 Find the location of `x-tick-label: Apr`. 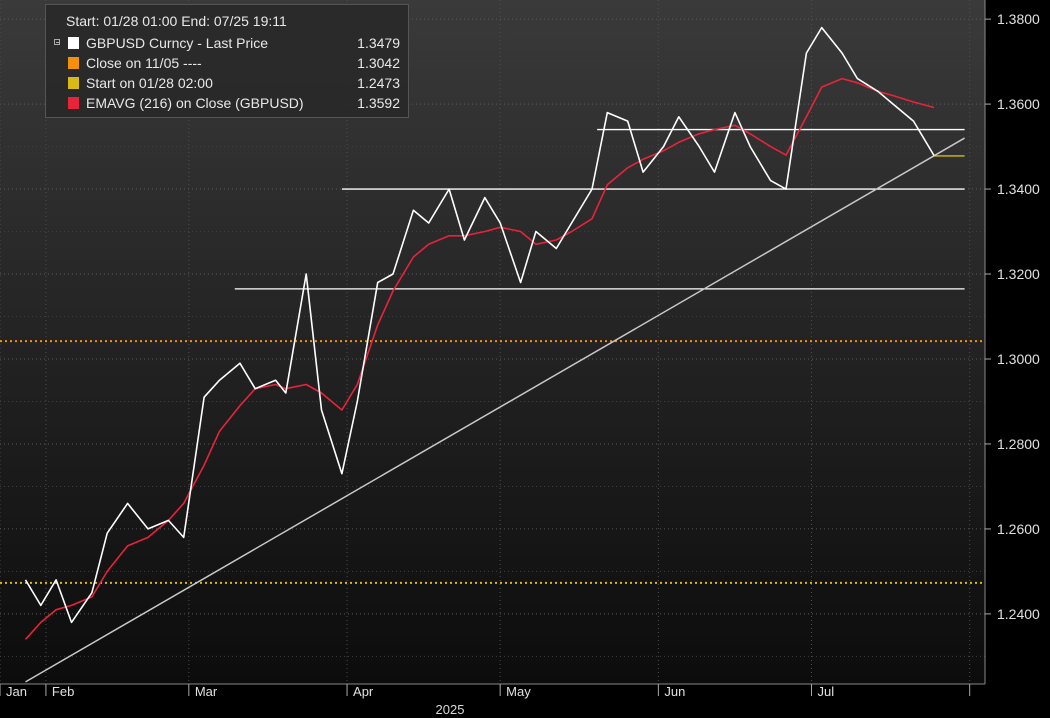

x-tick-label: Apr is located at coordinates (363, 691).